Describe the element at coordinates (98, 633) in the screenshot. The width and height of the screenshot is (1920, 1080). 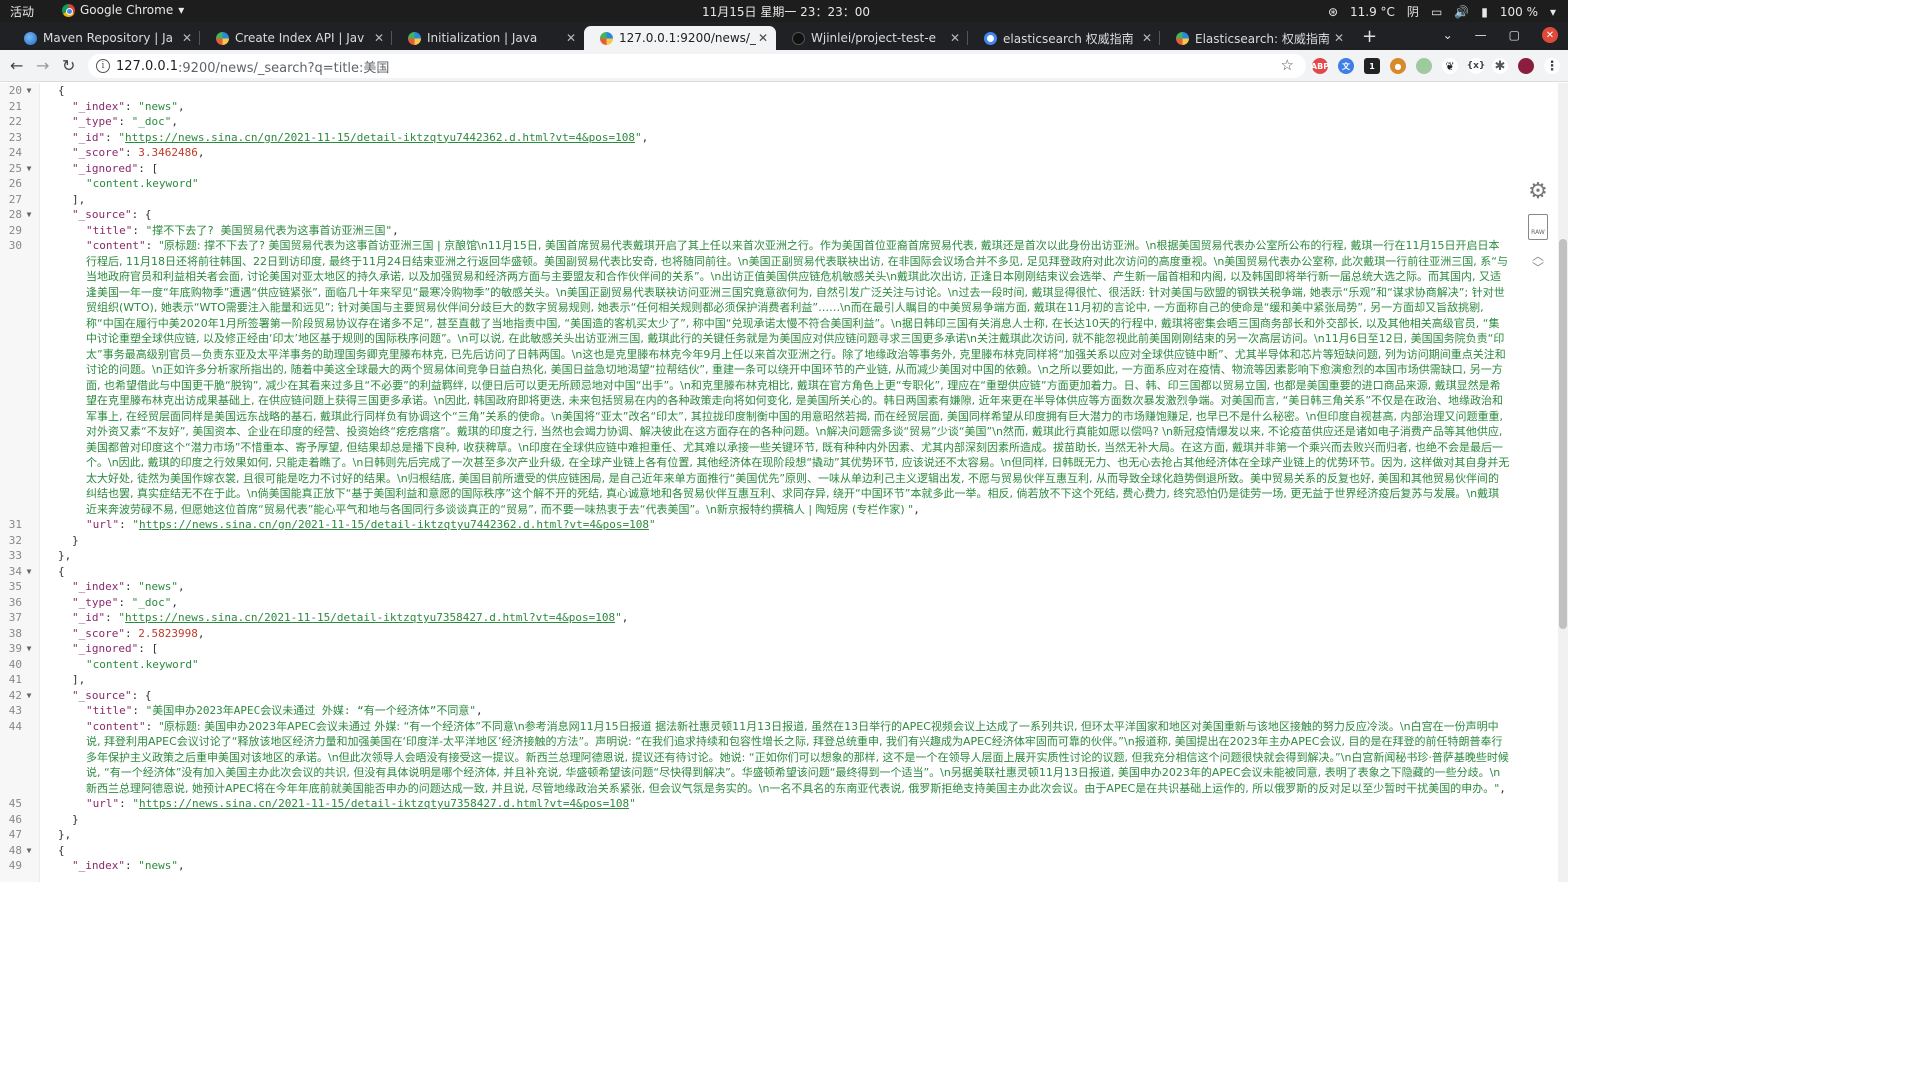
I see `json-token: "_score"` at that location.